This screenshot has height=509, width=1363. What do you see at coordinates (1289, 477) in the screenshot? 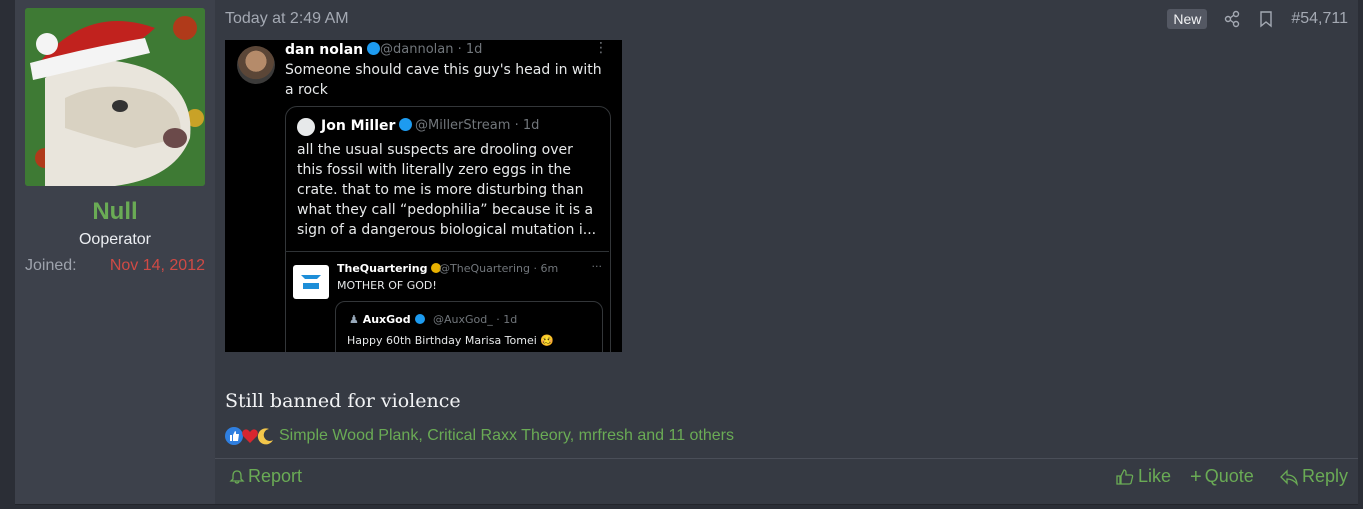
I see `reply-arrow-icon` at bounding box center [1289, 477].